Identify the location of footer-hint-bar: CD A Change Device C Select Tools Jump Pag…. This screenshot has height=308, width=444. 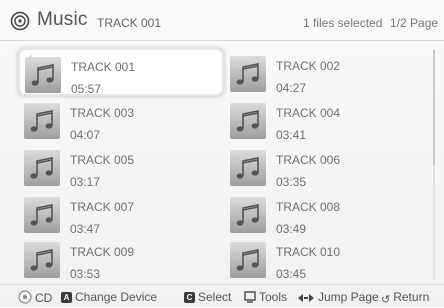
(222, 296).